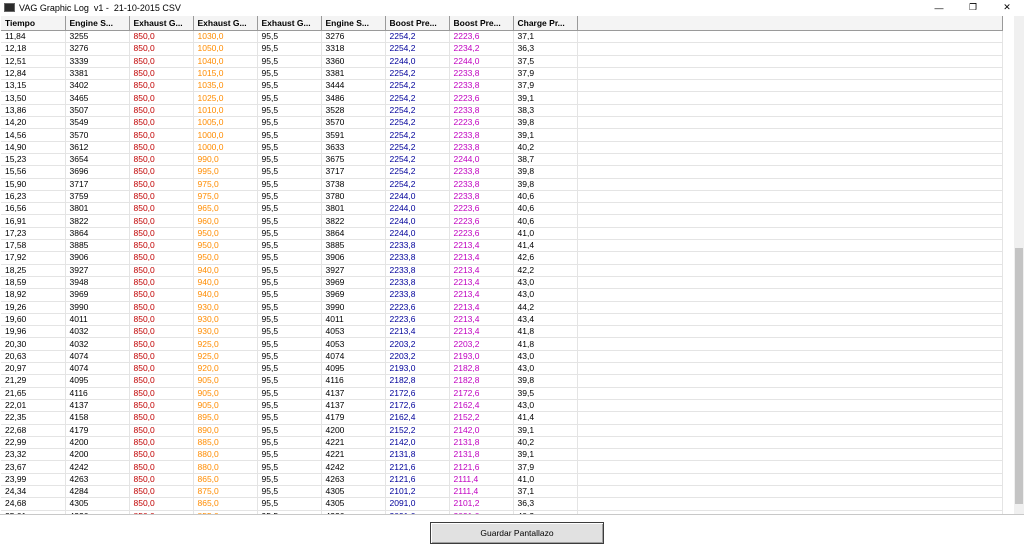 This screenshot has height=549, width=1024. Describe the element at coordinates (353, 98) in the screenshot. I see `table-cell: 3486` at that location.